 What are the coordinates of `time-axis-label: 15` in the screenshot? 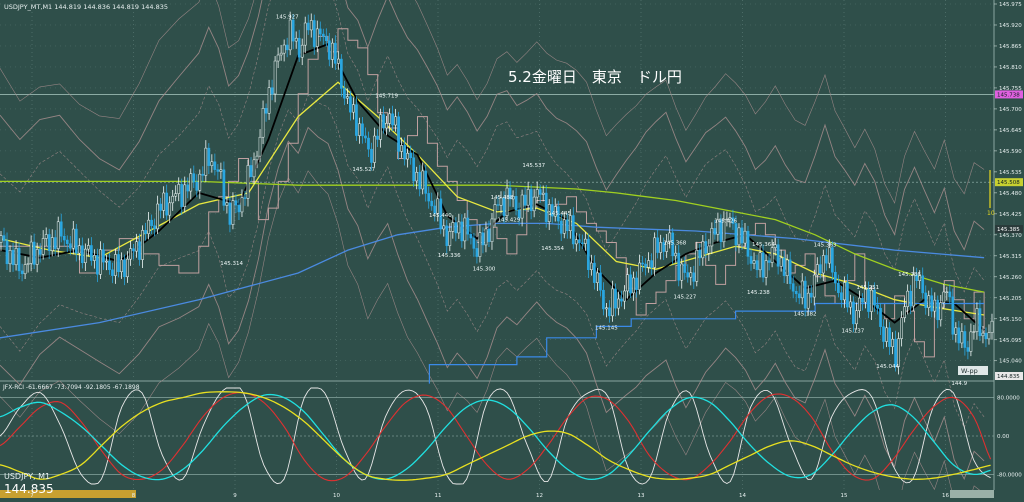 It's located at (844, 496).